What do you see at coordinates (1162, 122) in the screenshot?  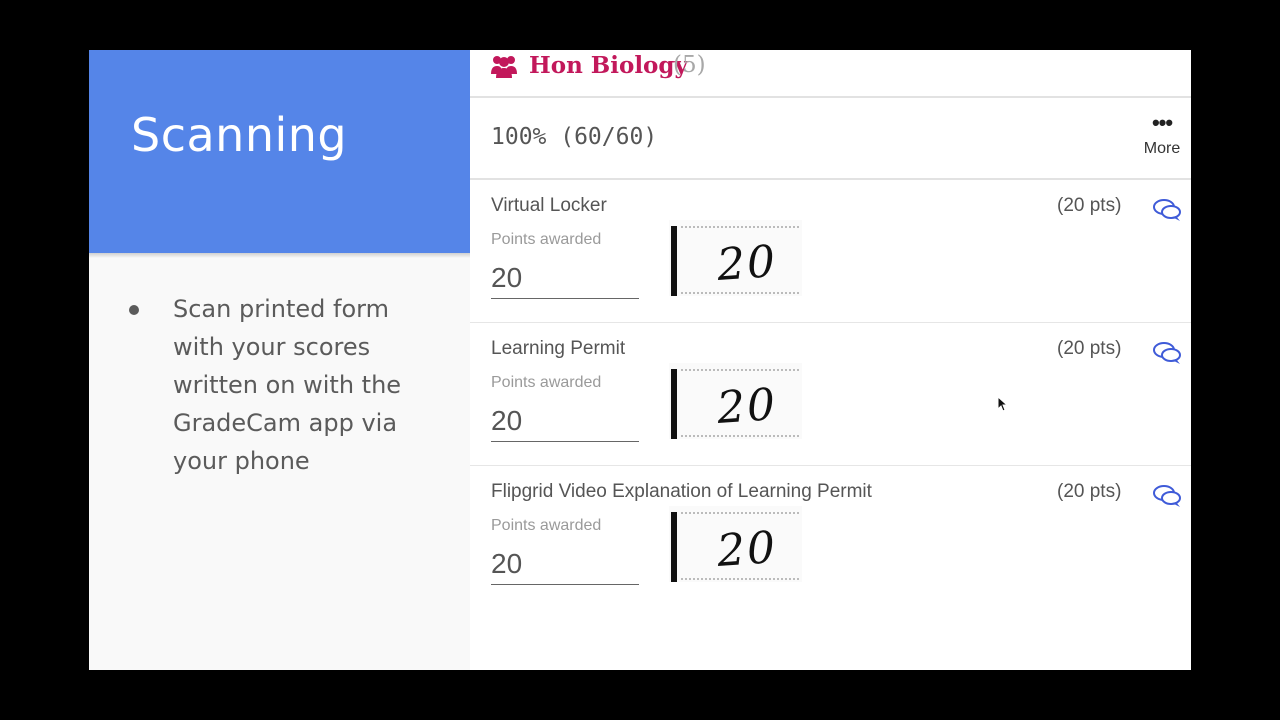 I see `ellipsis-icon: •••` at bounding box center [1162, 122].